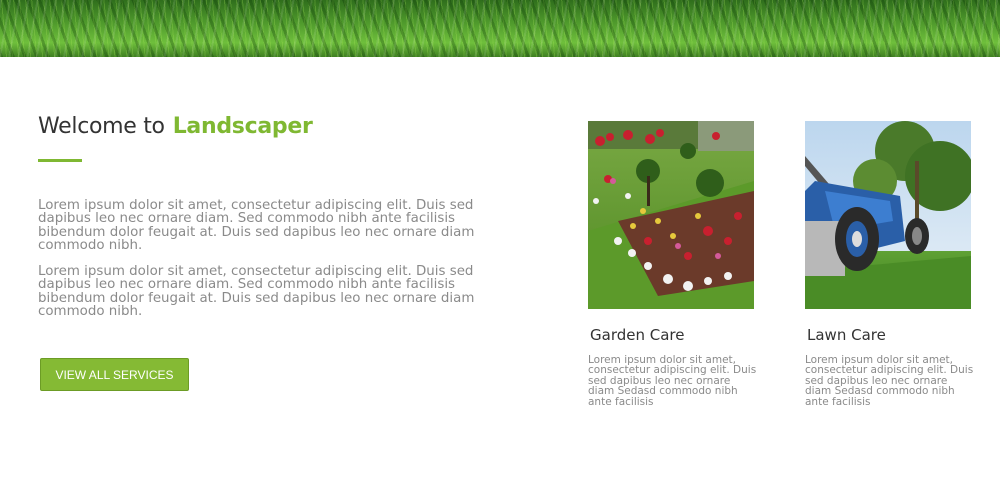  Describe the element at coordinates (500, 28) in the screenshot. I see `grass-banner-image` at that location.